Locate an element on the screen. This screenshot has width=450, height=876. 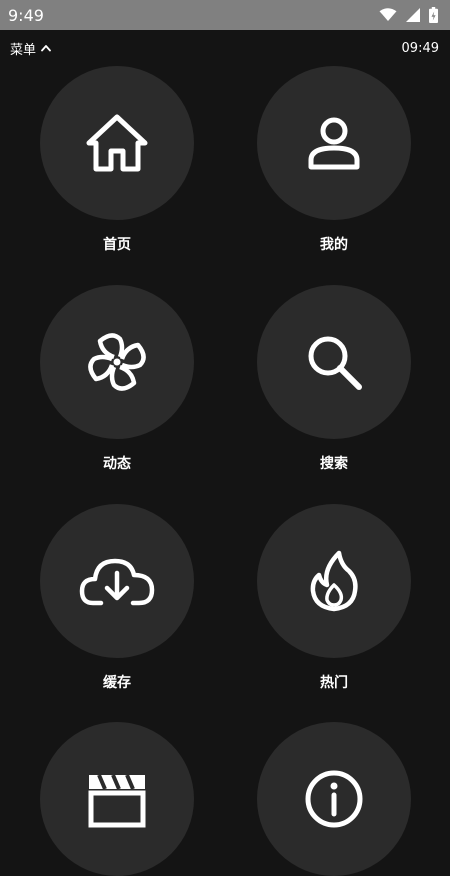
menu-item-label: 我的 is located at coordinates (334, 245).